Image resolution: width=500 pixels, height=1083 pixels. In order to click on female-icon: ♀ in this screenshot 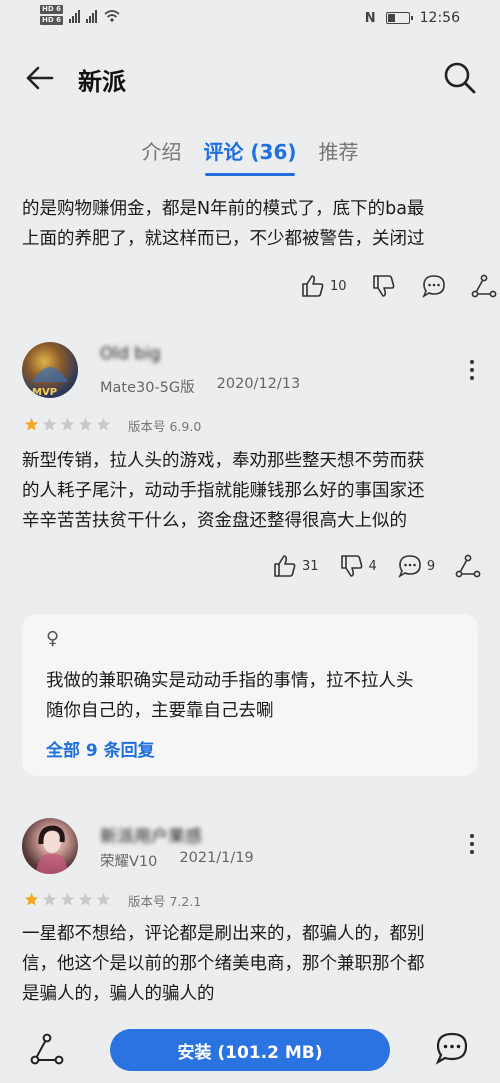, I will do `click(53, 638)`.